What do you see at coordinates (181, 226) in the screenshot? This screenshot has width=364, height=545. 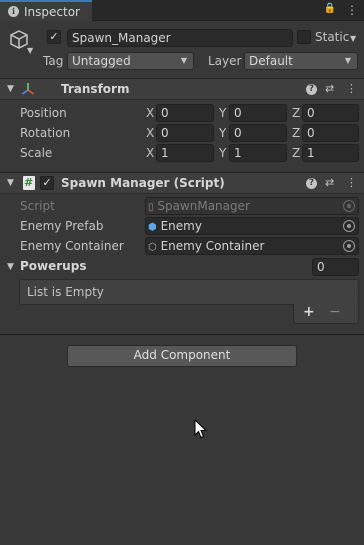 I see `enemy-prefab-value: Enemy` at bounding box center [181, 226].